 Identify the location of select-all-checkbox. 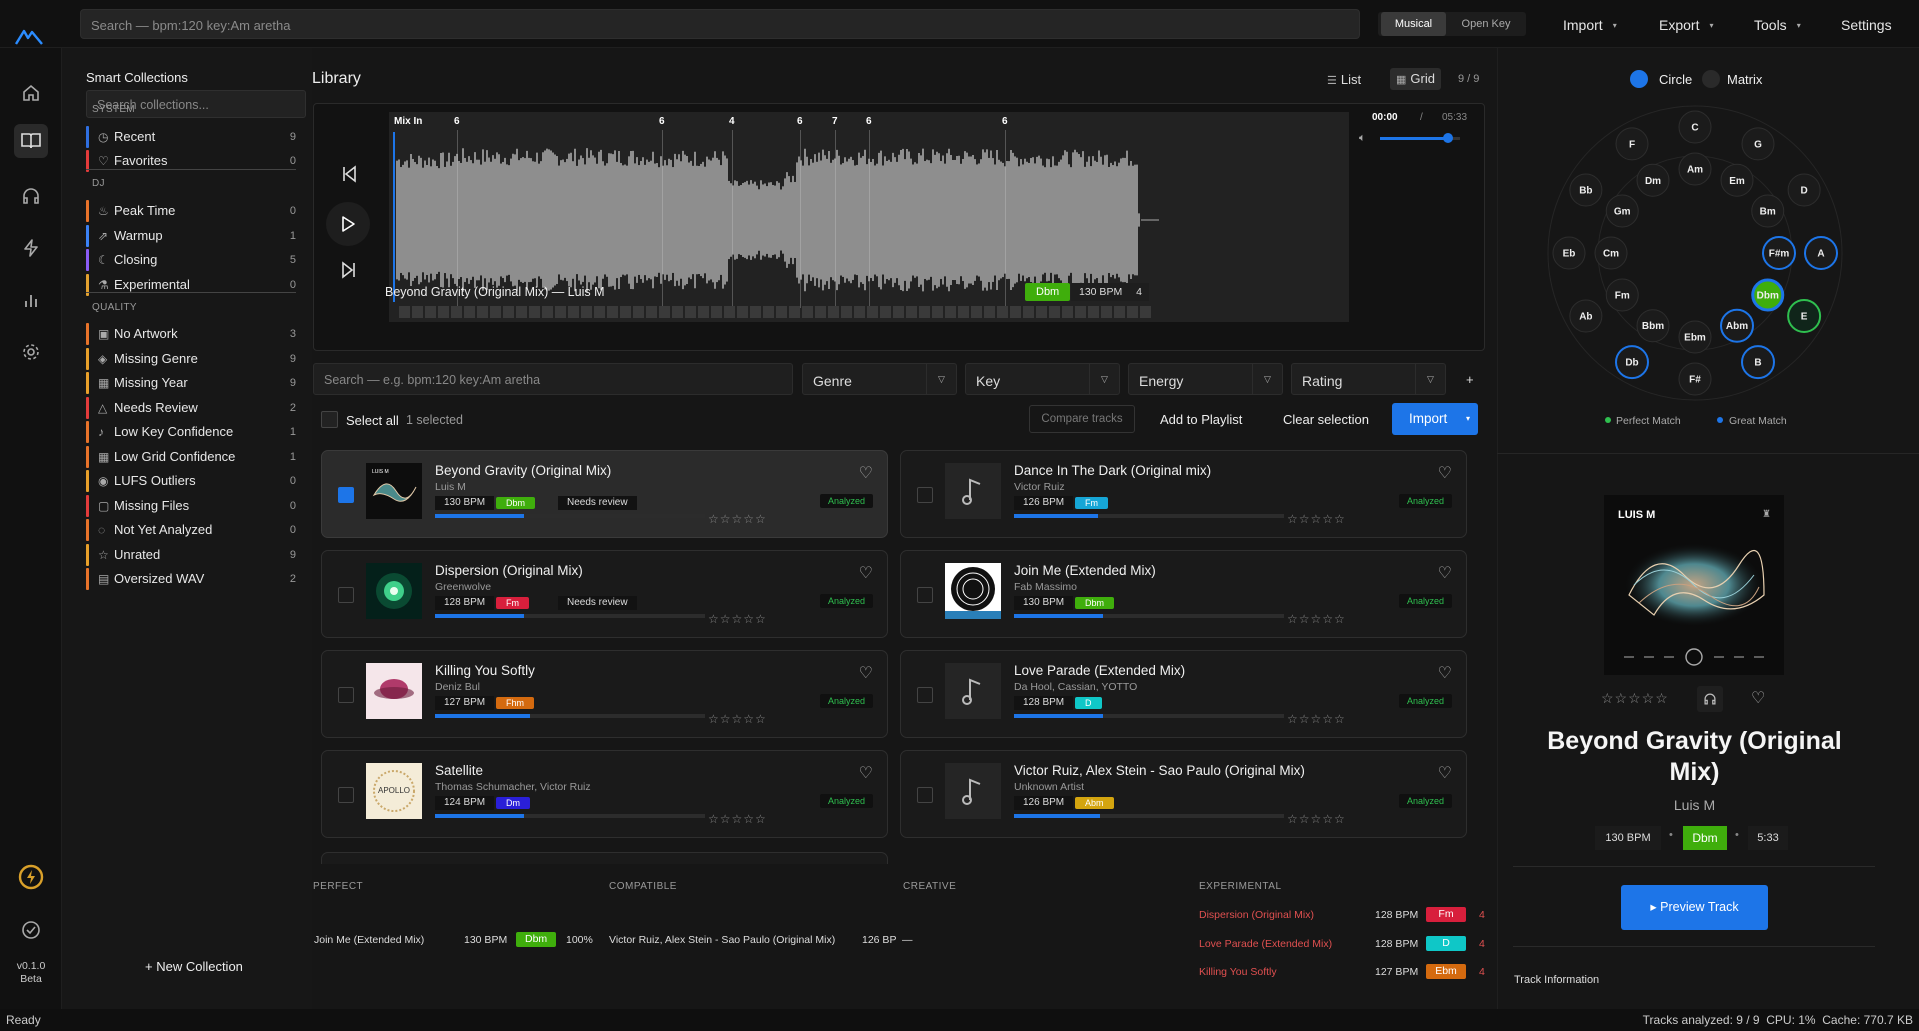
(329, 419).